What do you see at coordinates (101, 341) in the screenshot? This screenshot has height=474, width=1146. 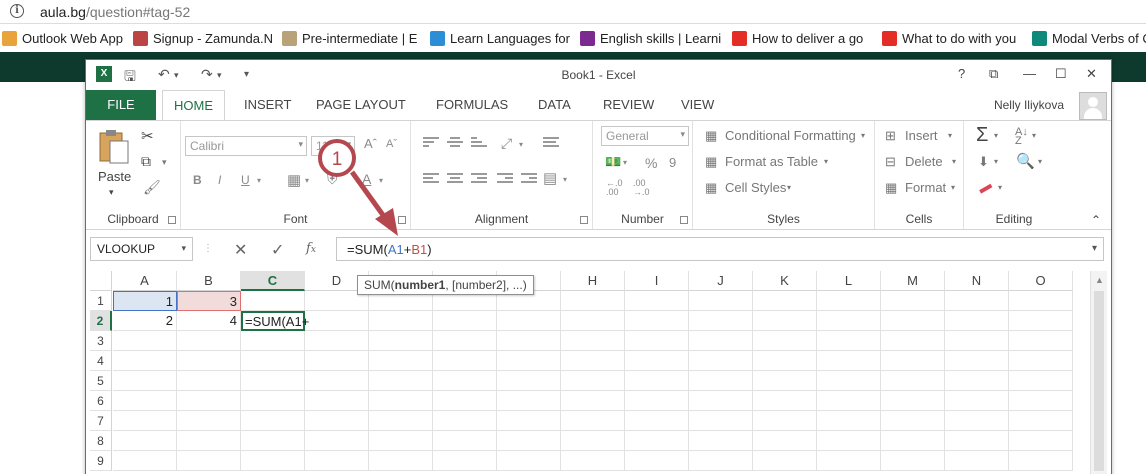 I see `row-header-3: 3` at bounding box center [101, 341].